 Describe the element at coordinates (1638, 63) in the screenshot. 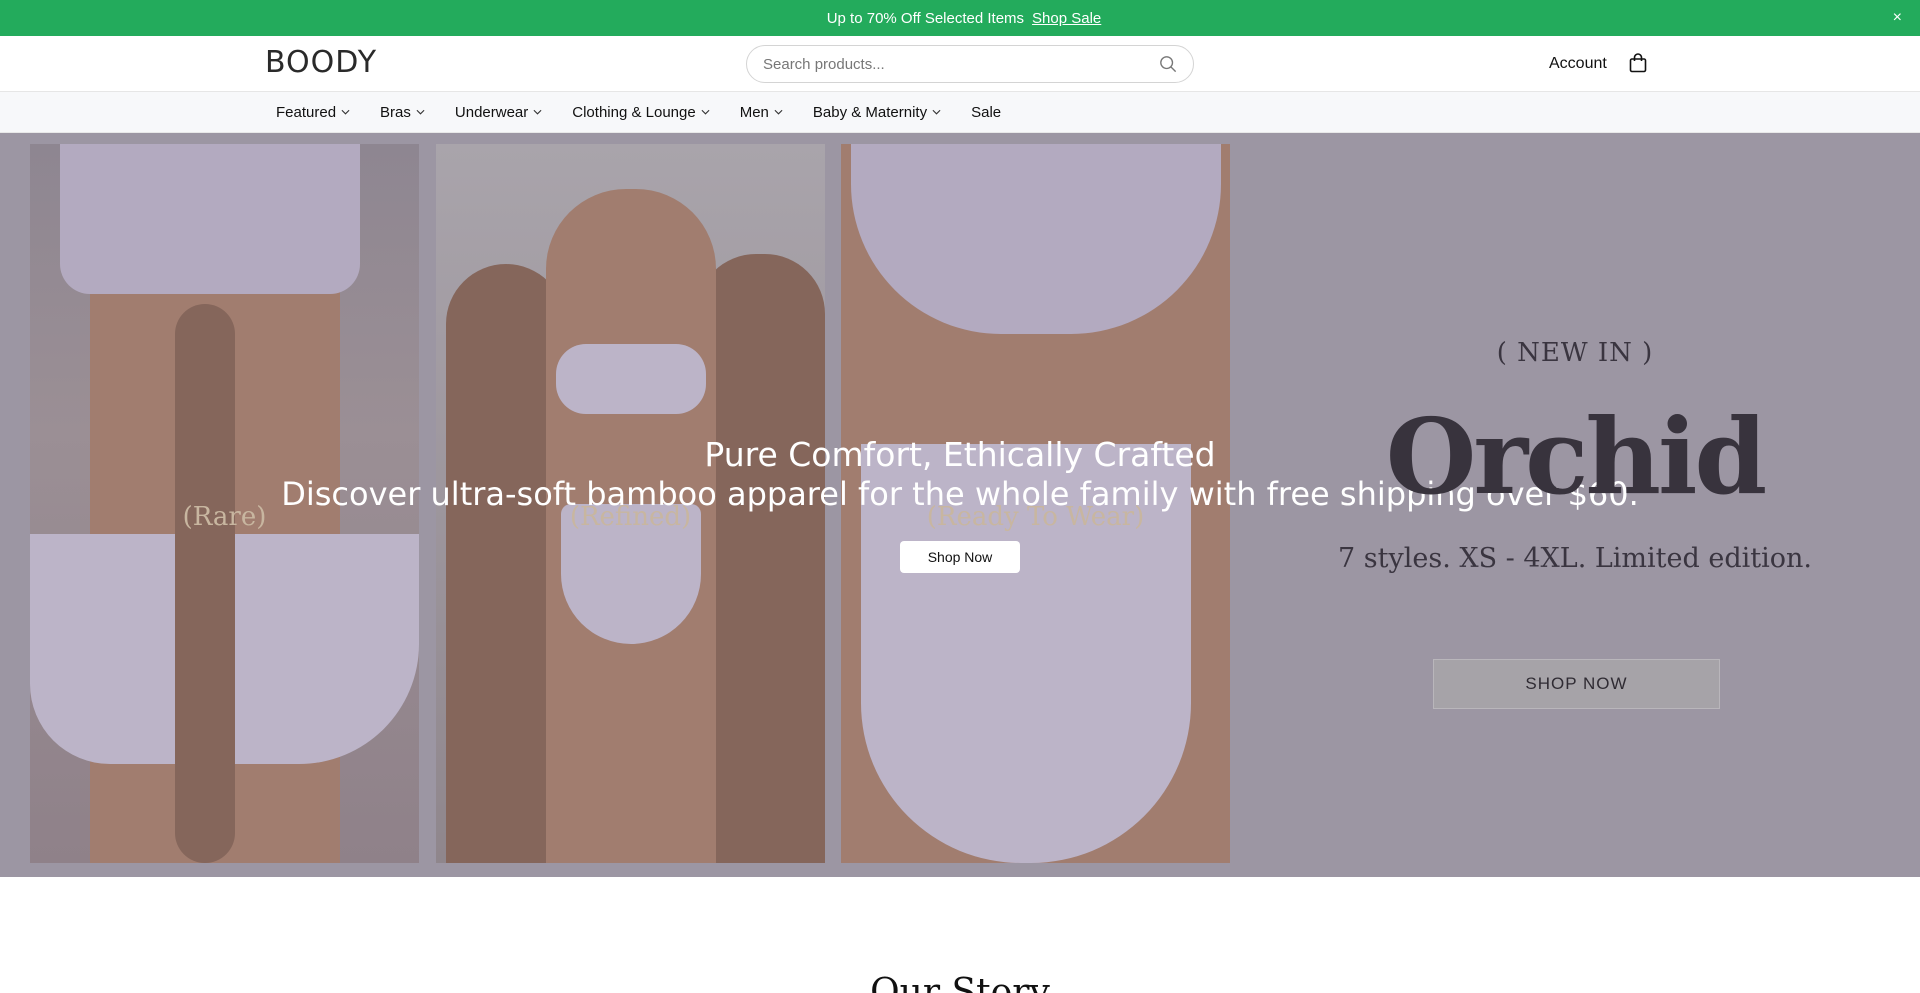

I see `shopping-bag-icon` at that location.